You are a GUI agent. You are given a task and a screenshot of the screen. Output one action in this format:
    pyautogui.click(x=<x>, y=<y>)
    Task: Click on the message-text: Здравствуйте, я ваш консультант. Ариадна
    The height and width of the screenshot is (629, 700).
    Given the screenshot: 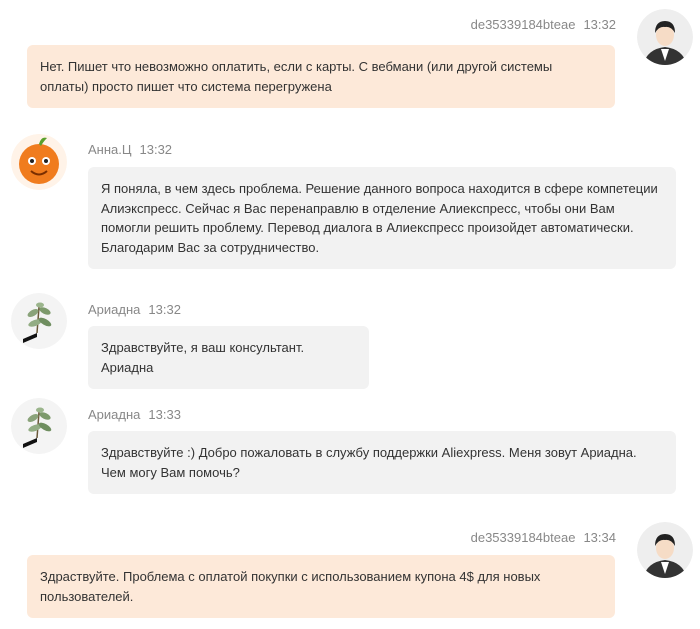 What is the action you would take?
    pyautogui.click(x=203, y=357)
    